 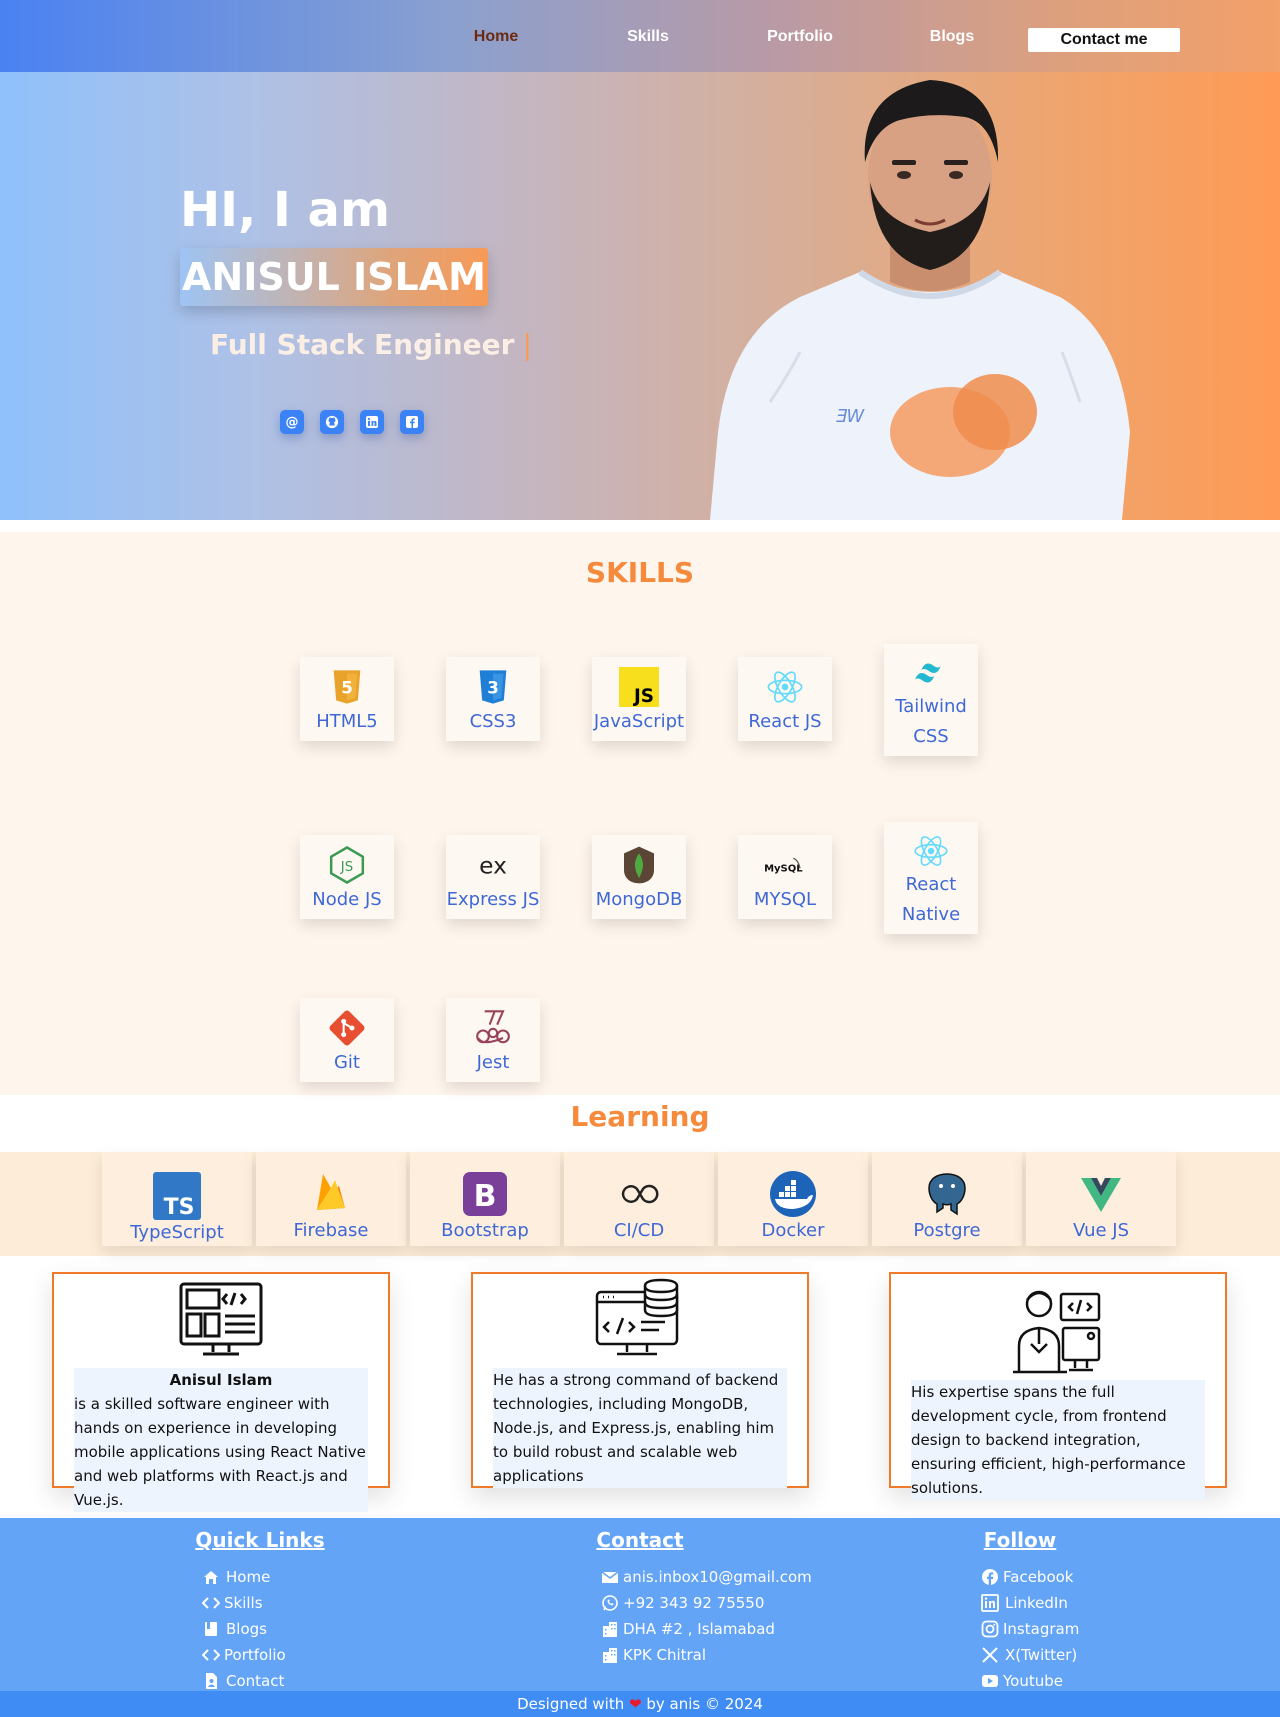 What do you see at coordinates (493, 1027) in the screenshot?
I see `jest-icon` at bounding box center [493, 1027].